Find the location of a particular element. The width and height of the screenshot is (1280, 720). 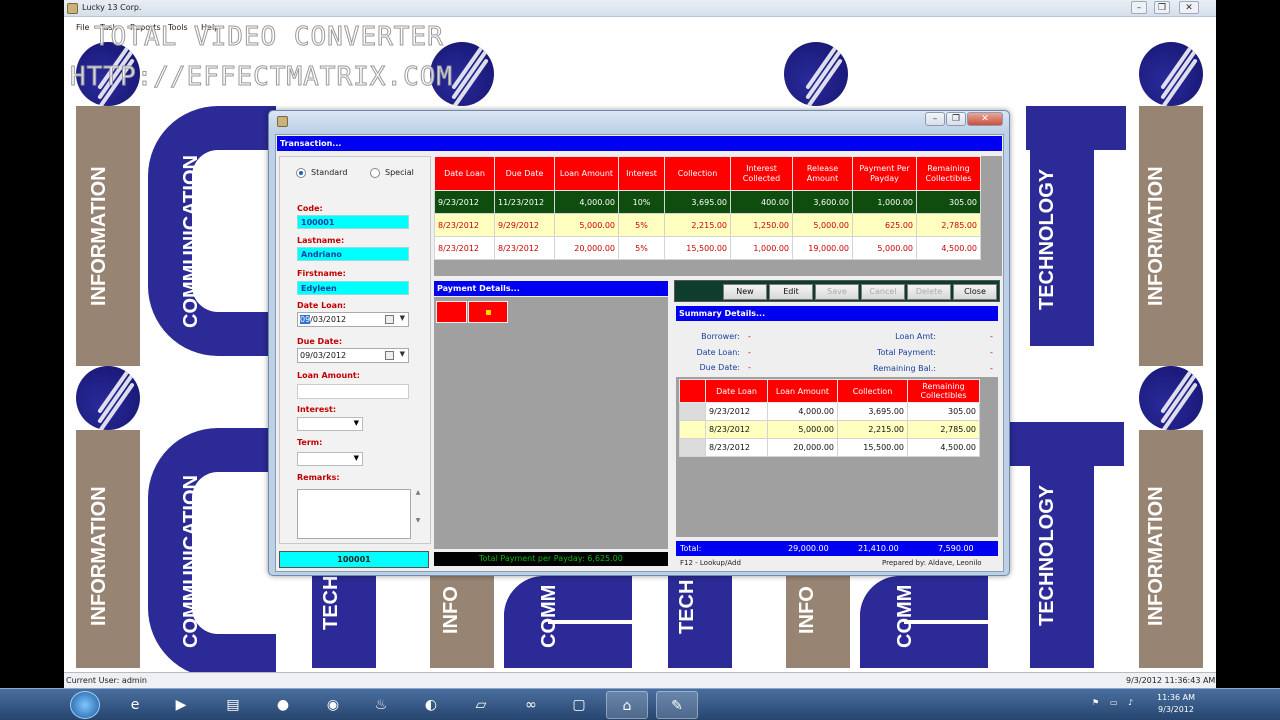

totals-remaining: 7,590.00 is located at coordinates (956, 548).